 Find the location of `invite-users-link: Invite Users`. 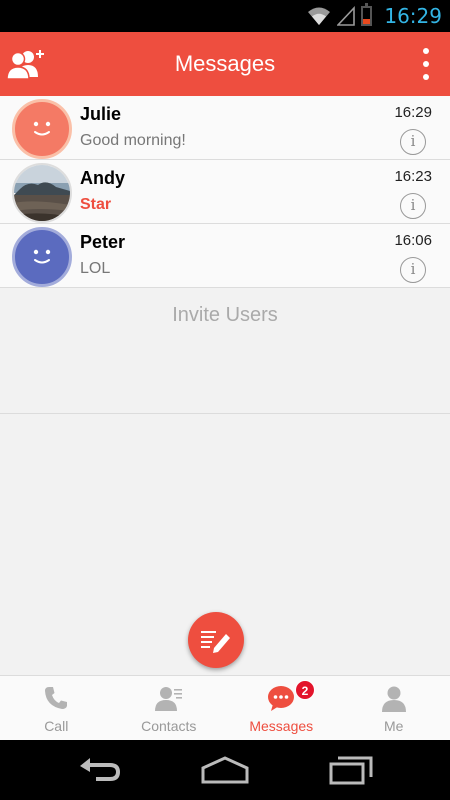

invite-users-link: Invite Users is located at coordinates (225, 315).